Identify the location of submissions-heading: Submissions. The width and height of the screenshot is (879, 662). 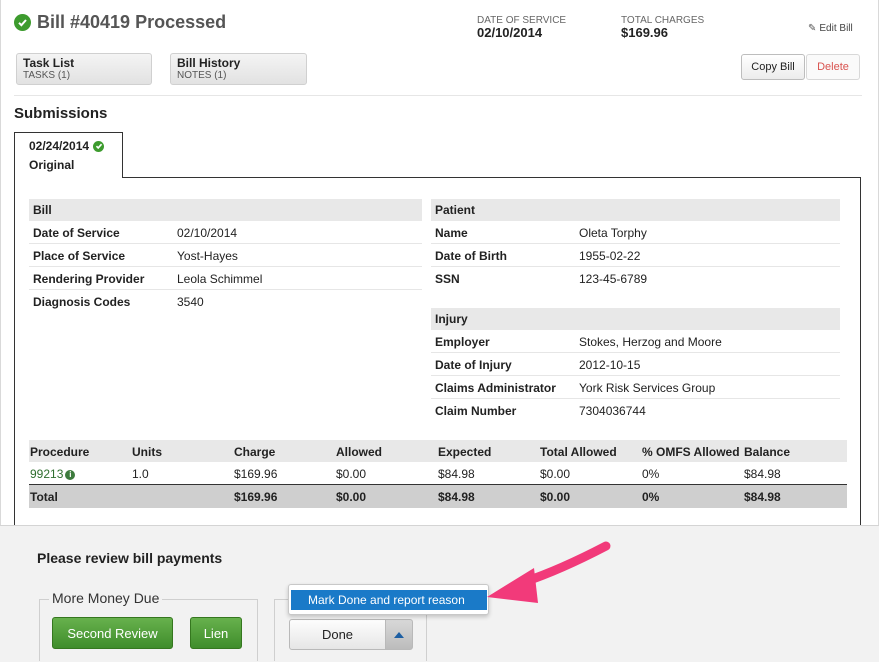
(61, 113).